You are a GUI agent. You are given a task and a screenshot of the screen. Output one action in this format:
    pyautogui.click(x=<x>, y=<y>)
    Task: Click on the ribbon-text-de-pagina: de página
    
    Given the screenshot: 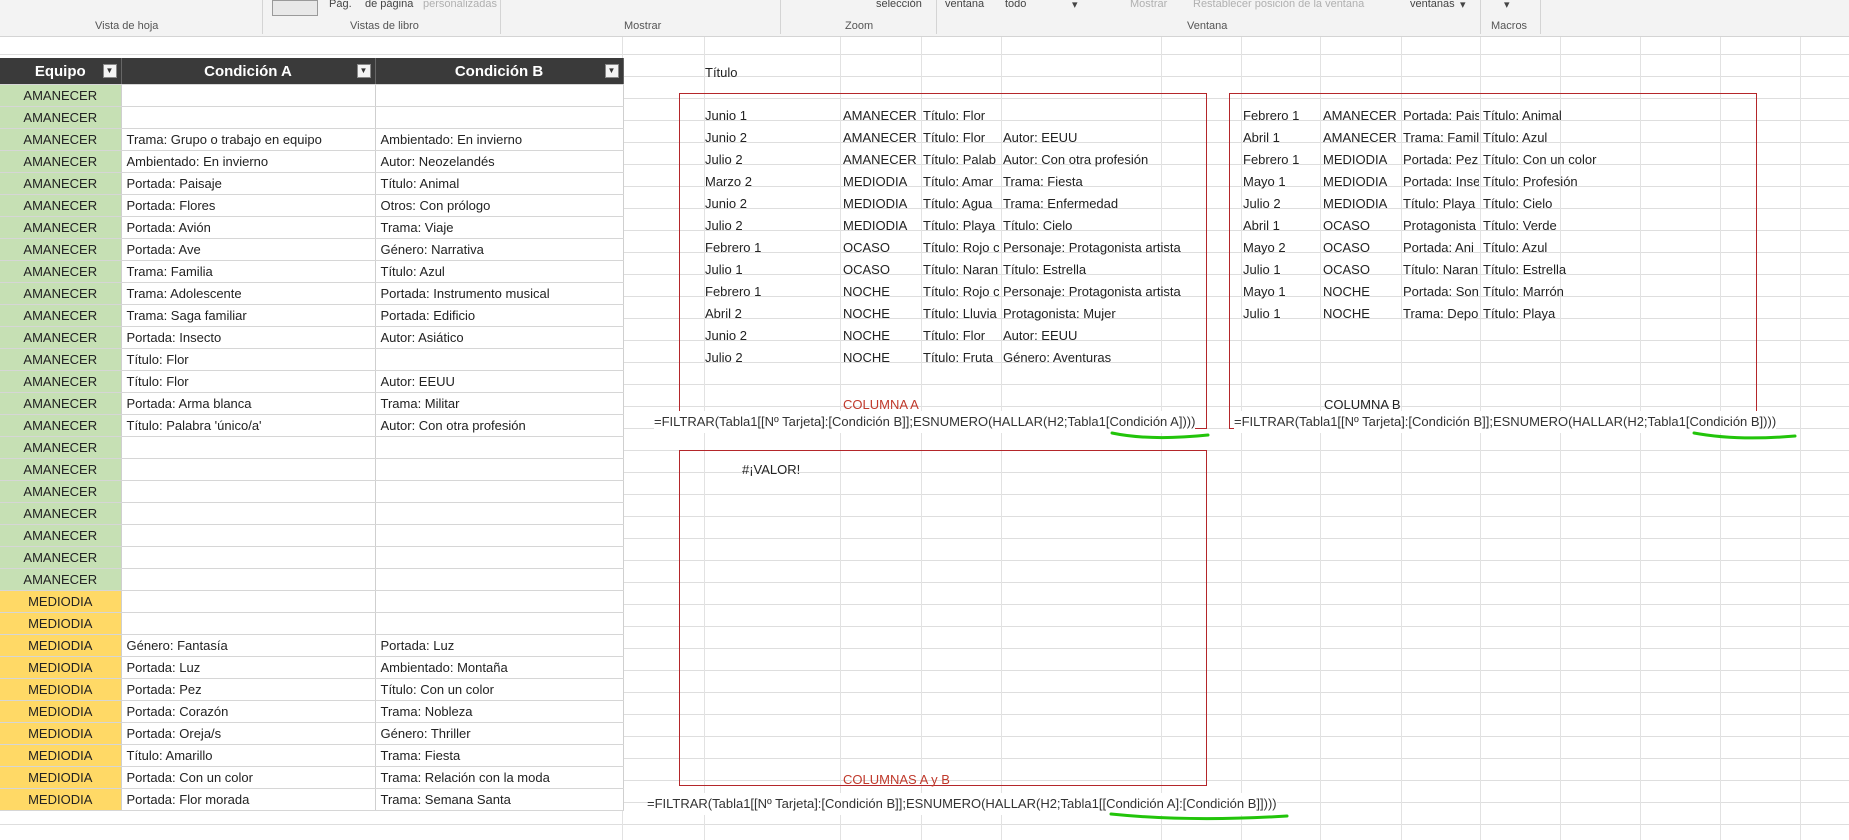 What is the action you would take?
    pyautogui.click(x=389, y=5)
    